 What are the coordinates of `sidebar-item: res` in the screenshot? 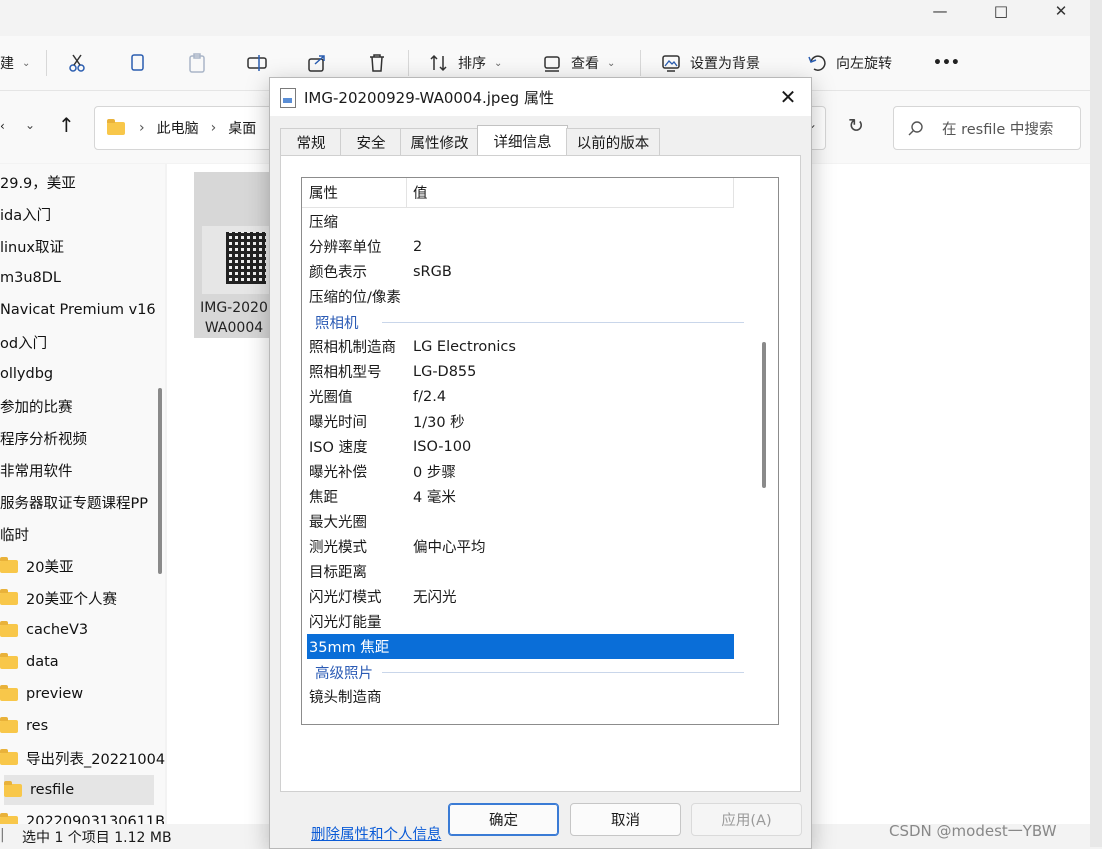 It's located at (24, 726).